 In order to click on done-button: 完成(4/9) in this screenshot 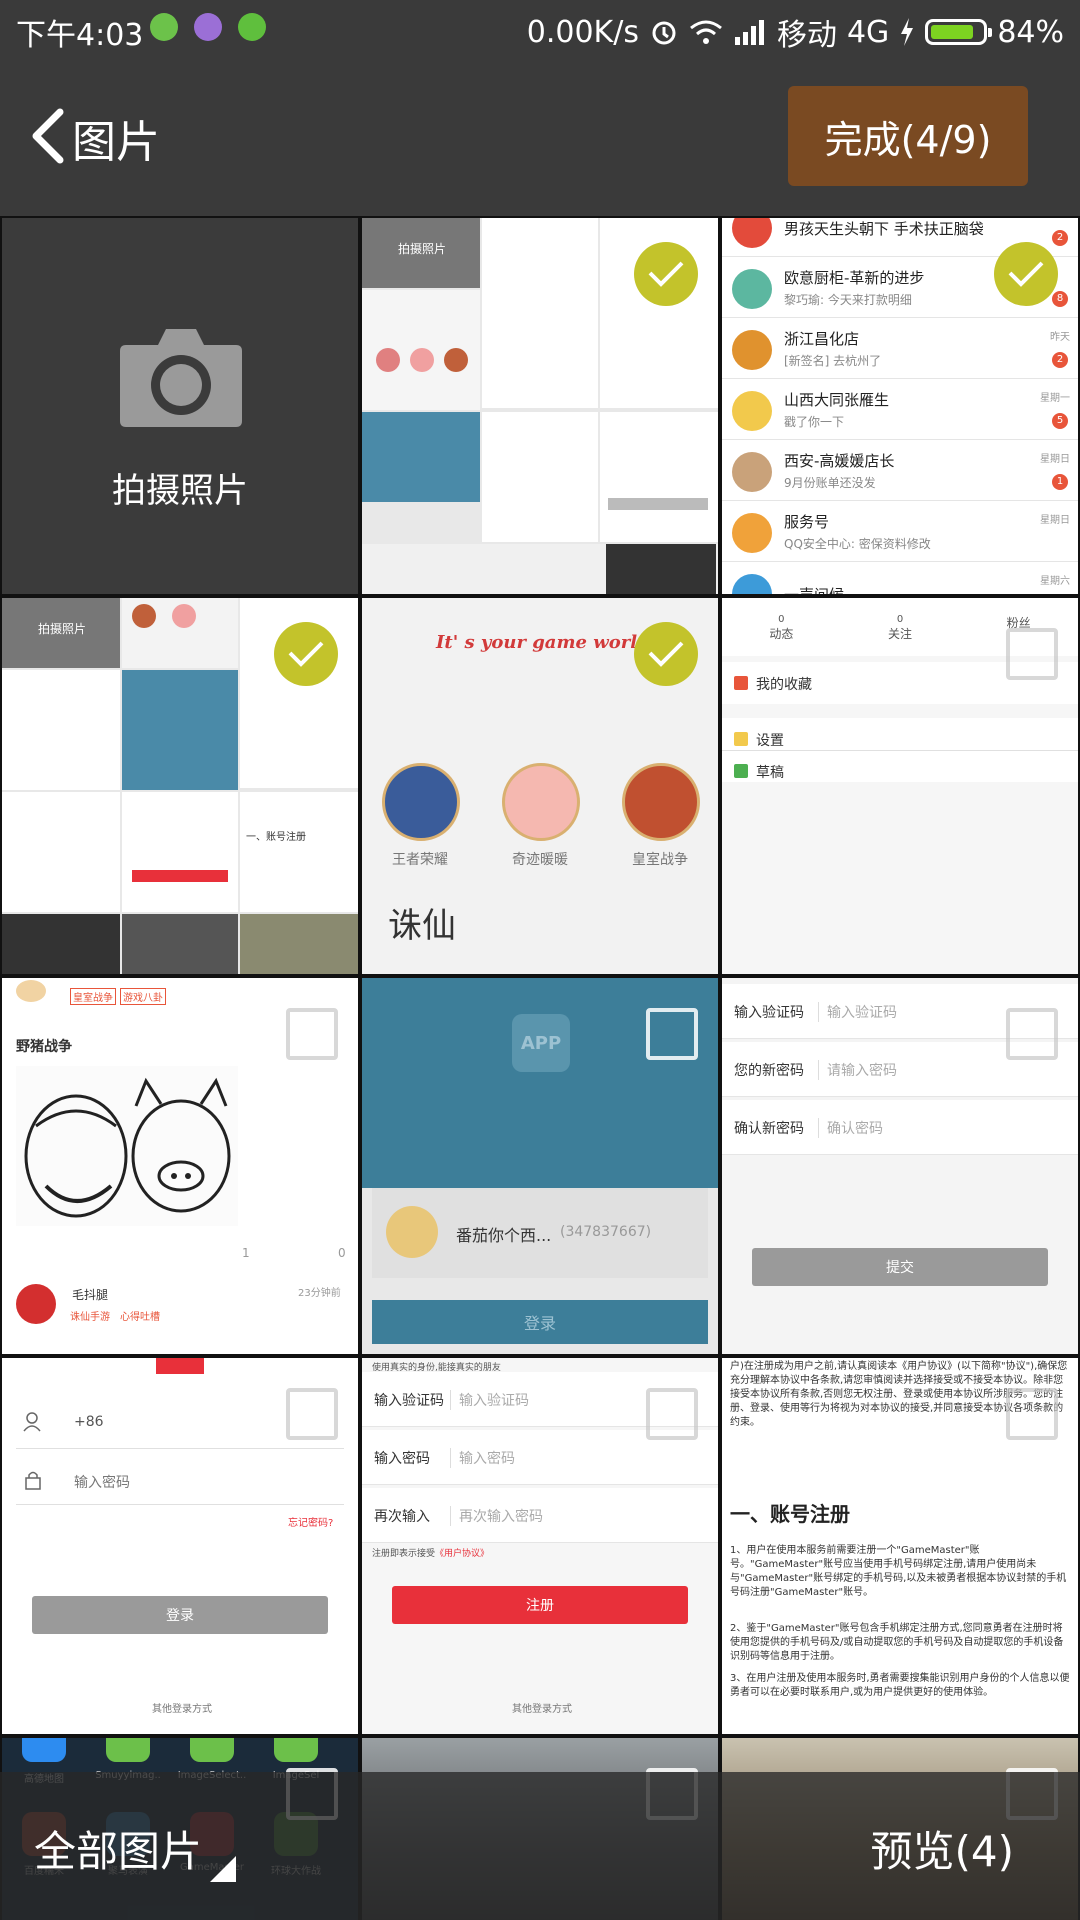, I will do `click(908, 136)`.